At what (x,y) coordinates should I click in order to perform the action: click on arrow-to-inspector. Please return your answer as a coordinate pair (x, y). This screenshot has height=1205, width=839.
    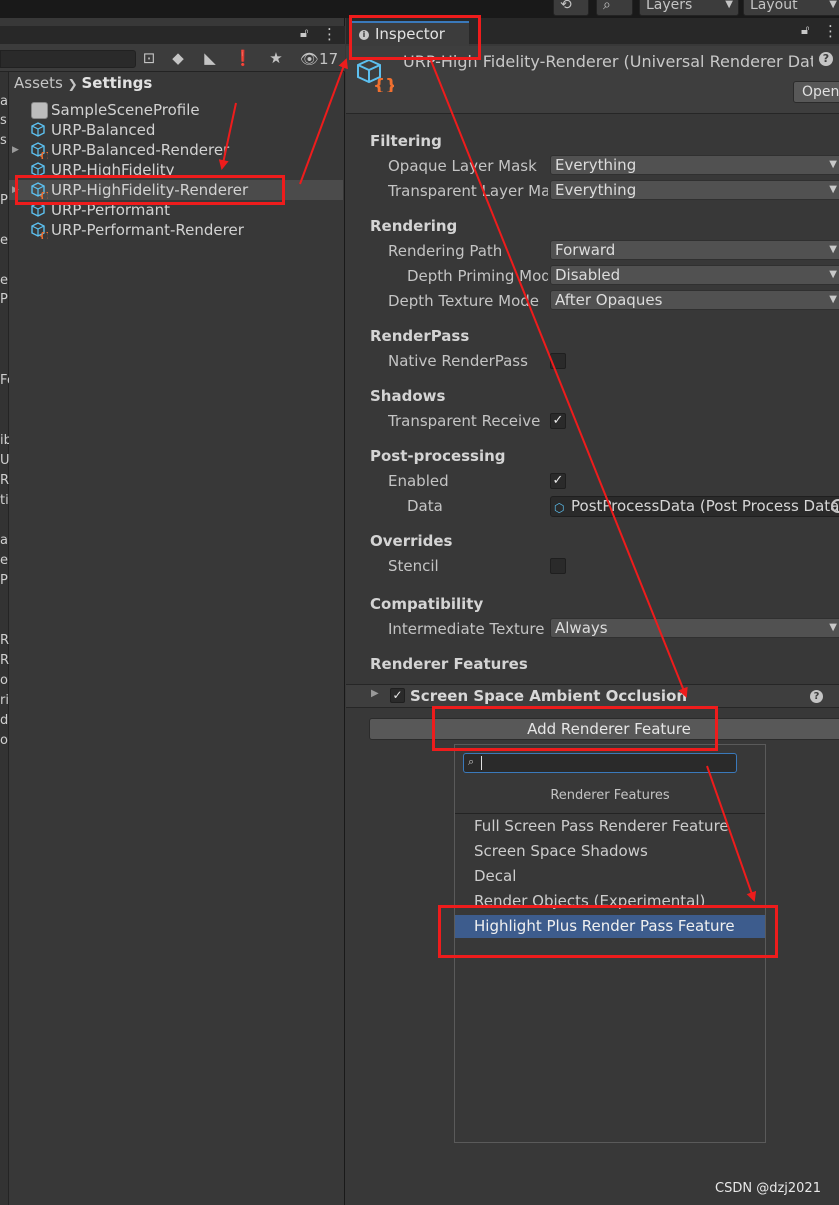
    Looking at the image, I should click on (323, 121).